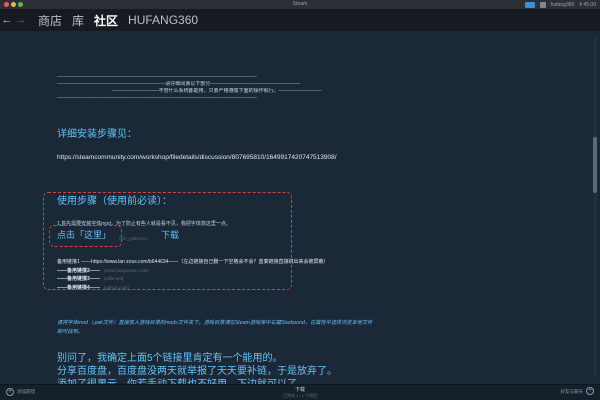 The width and height of the screenshot is (600, 400). I want to click on downloads-status: 已完成 1 / 1 个项目, so click(299, 395).